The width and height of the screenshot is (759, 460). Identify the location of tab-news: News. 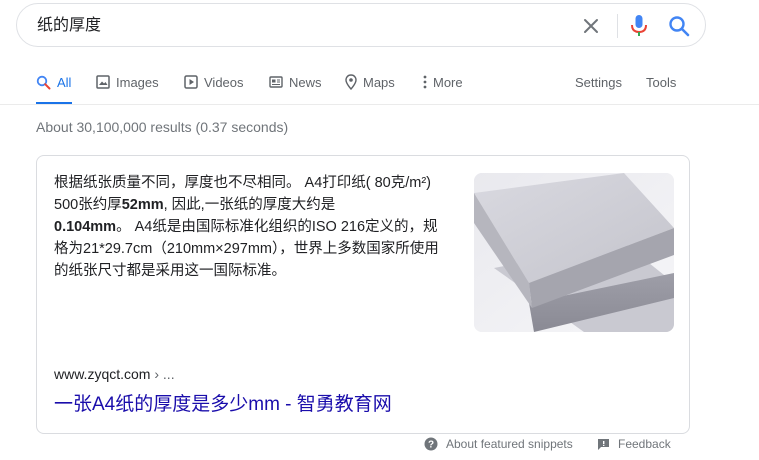
(295, 82).